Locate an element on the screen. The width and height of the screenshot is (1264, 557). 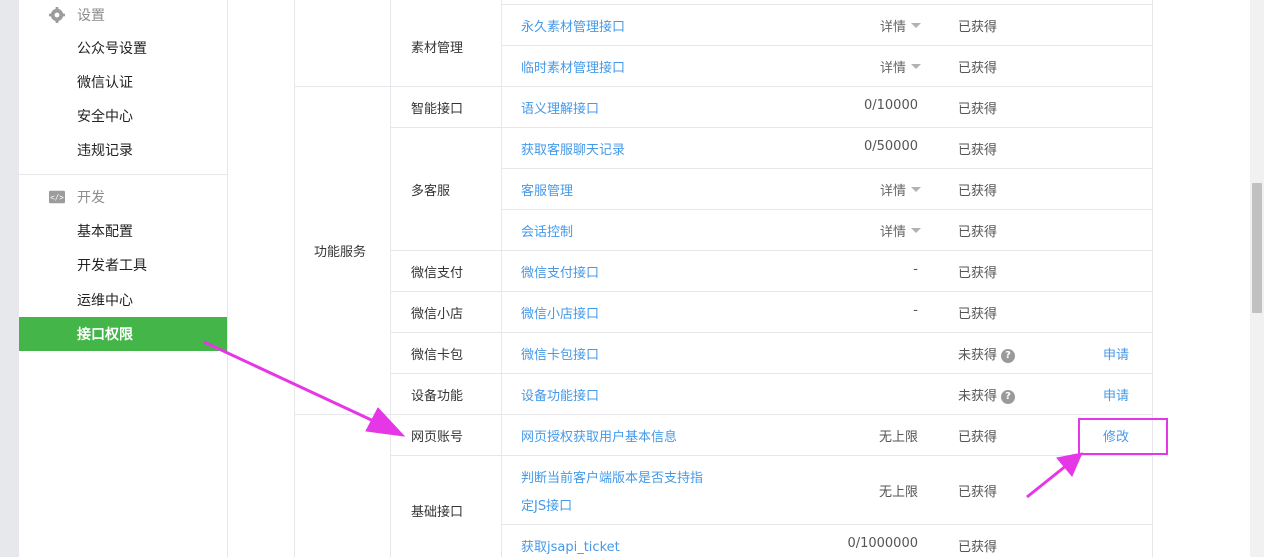
sidebar-section-develop: </> 开发 is located at coordinates (123, 197).